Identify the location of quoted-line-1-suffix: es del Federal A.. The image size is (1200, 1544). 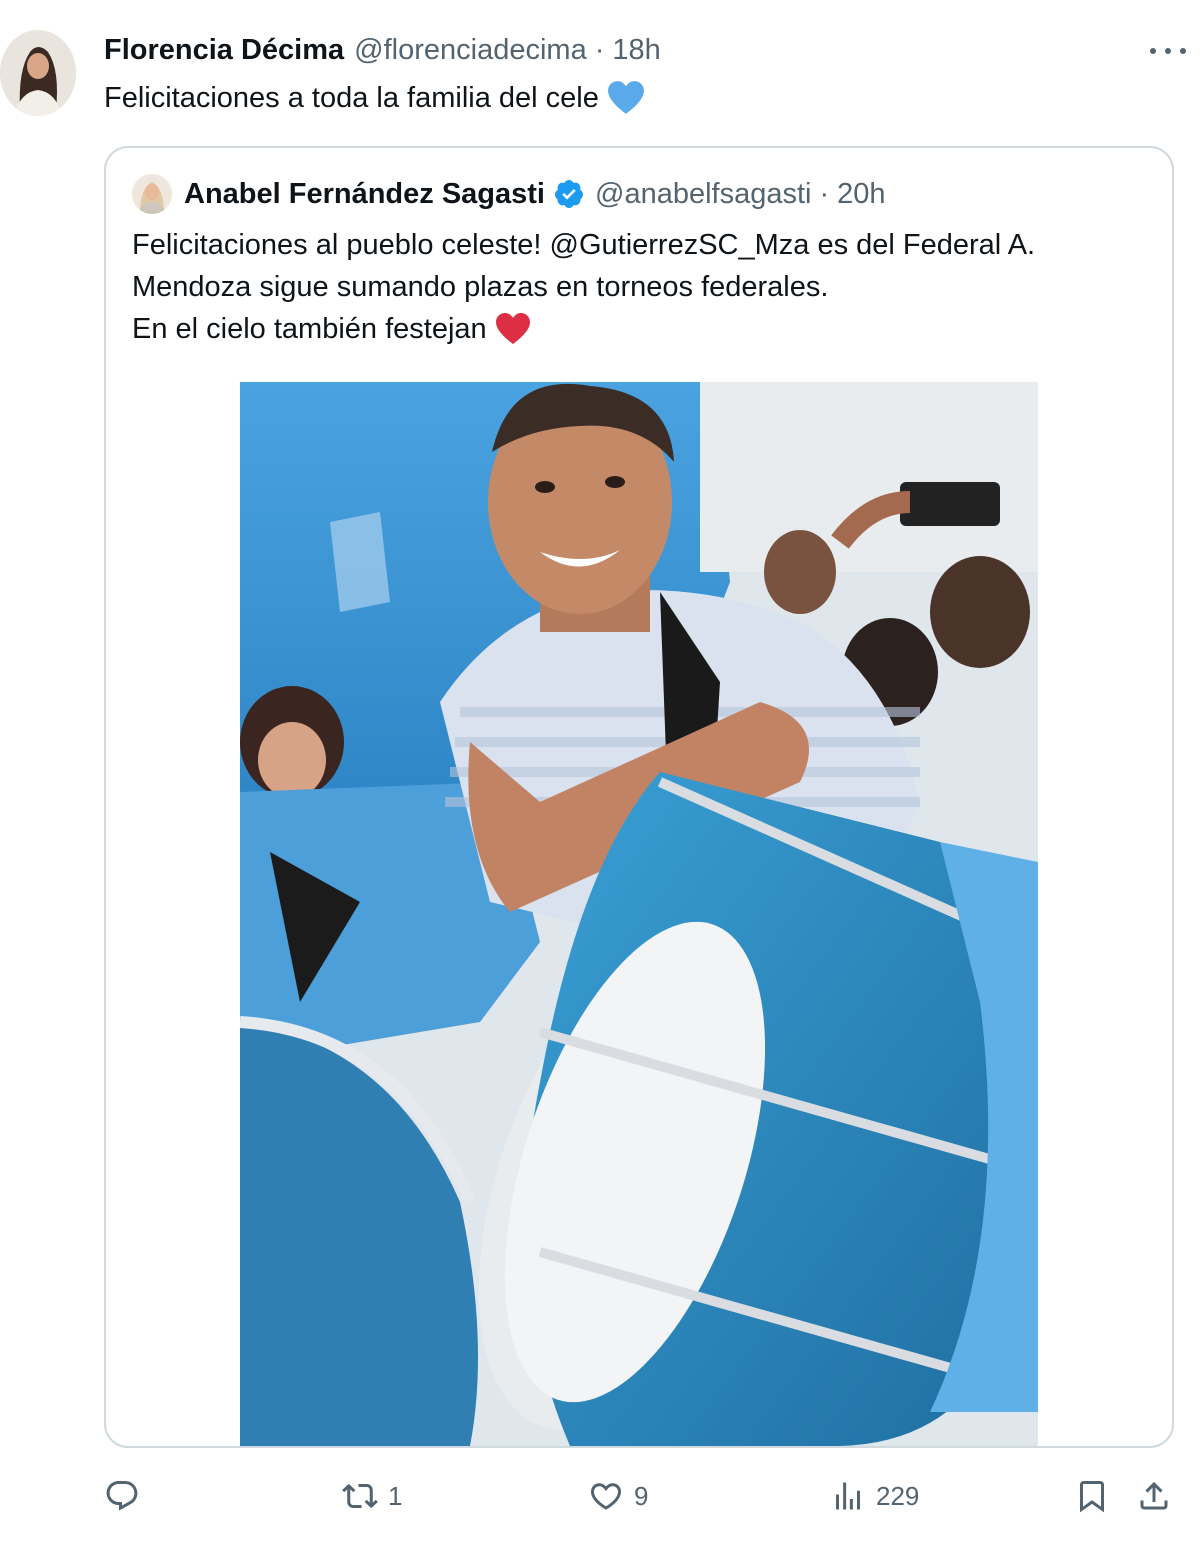
(922, 245).